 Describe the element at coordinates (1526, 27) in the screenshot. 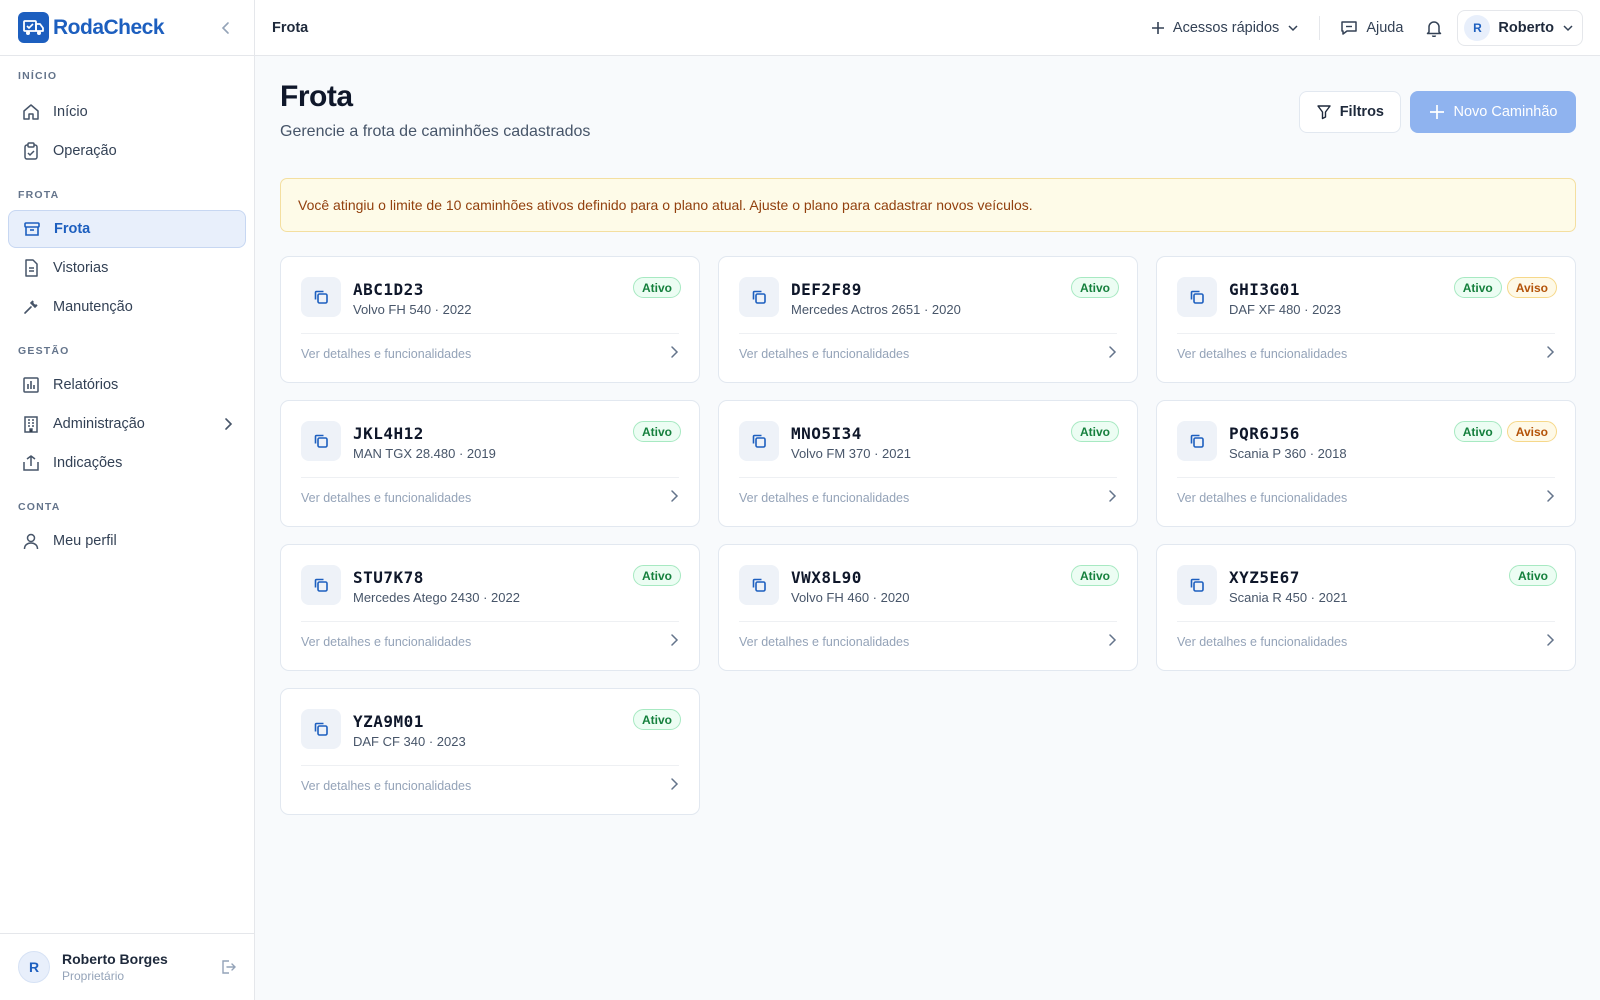

I see `user-menu-name: Roberto` at that location.